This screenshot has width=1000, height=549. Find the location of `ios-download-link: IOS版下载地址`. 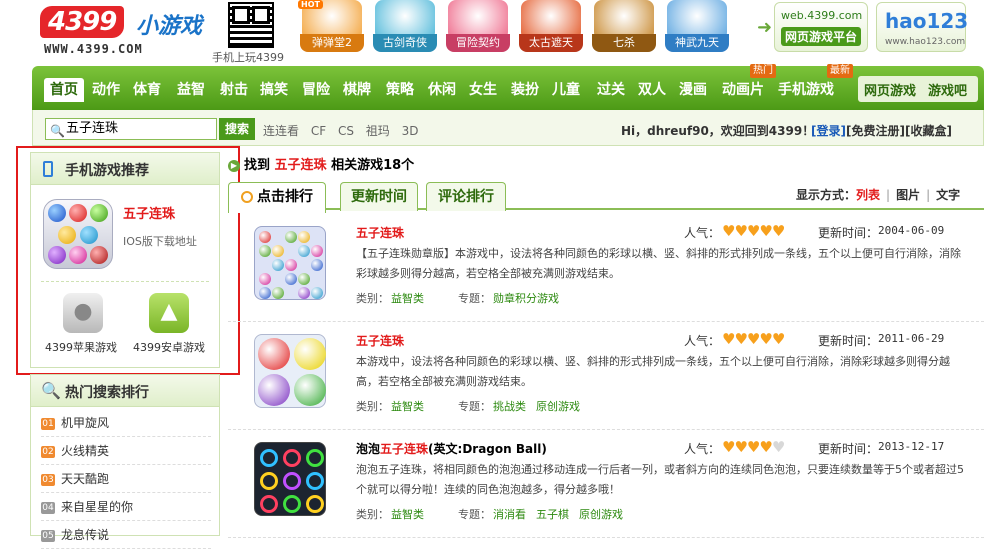

ios-download-link: IOS版下载地址 is located at coordinates (160, 241).